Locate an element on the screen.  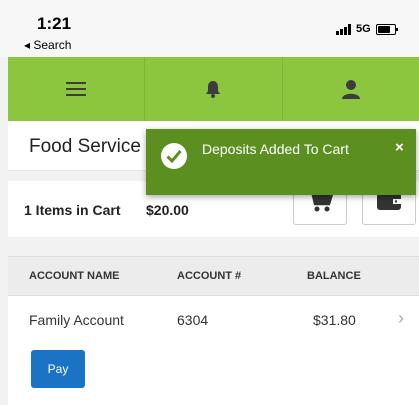
column-header-balance: BALANCE is located at coordinates (334, 276).